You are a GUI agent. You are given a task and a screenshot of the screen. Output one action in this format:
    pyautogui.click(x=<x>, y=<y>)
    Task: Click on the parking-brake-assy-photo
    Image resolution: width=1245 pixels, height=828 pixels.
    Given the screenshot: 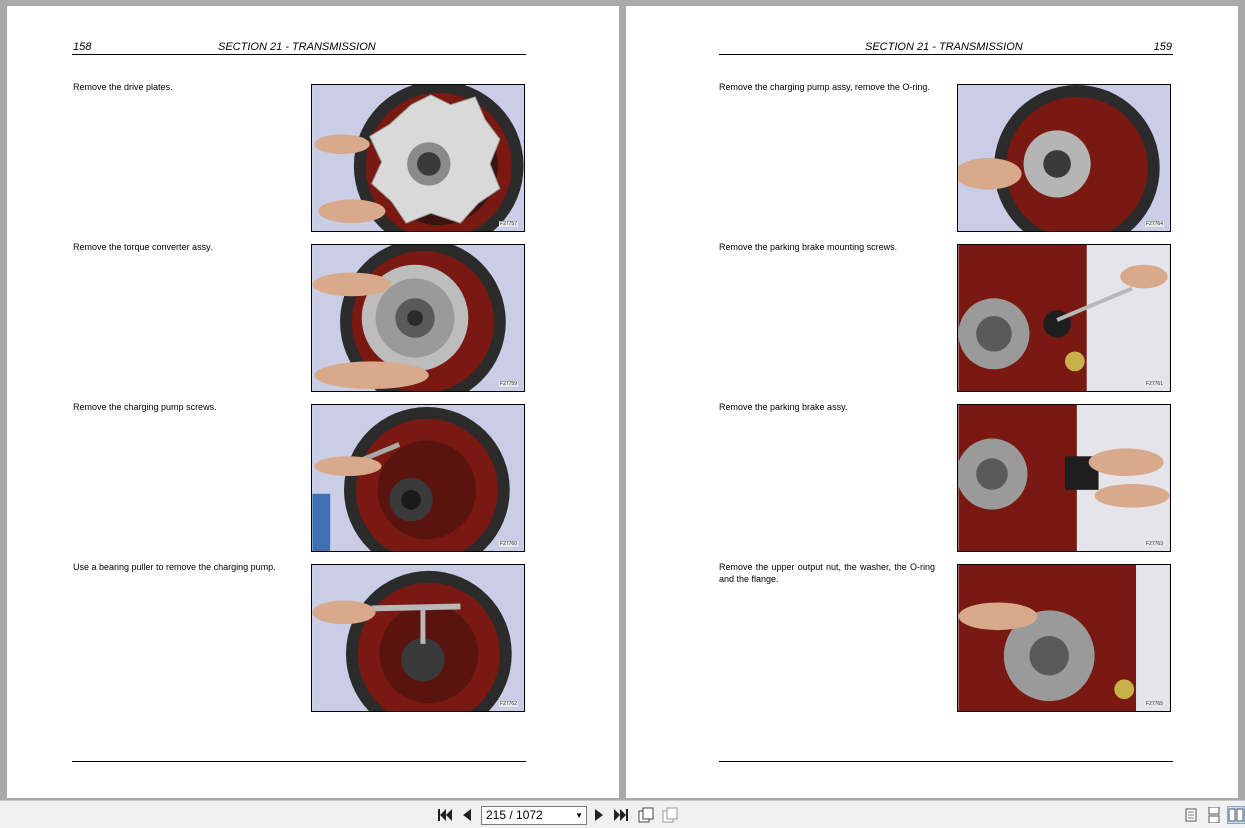 What is the action you would take?
    pyautogui.click(x=1064, y=478)
    